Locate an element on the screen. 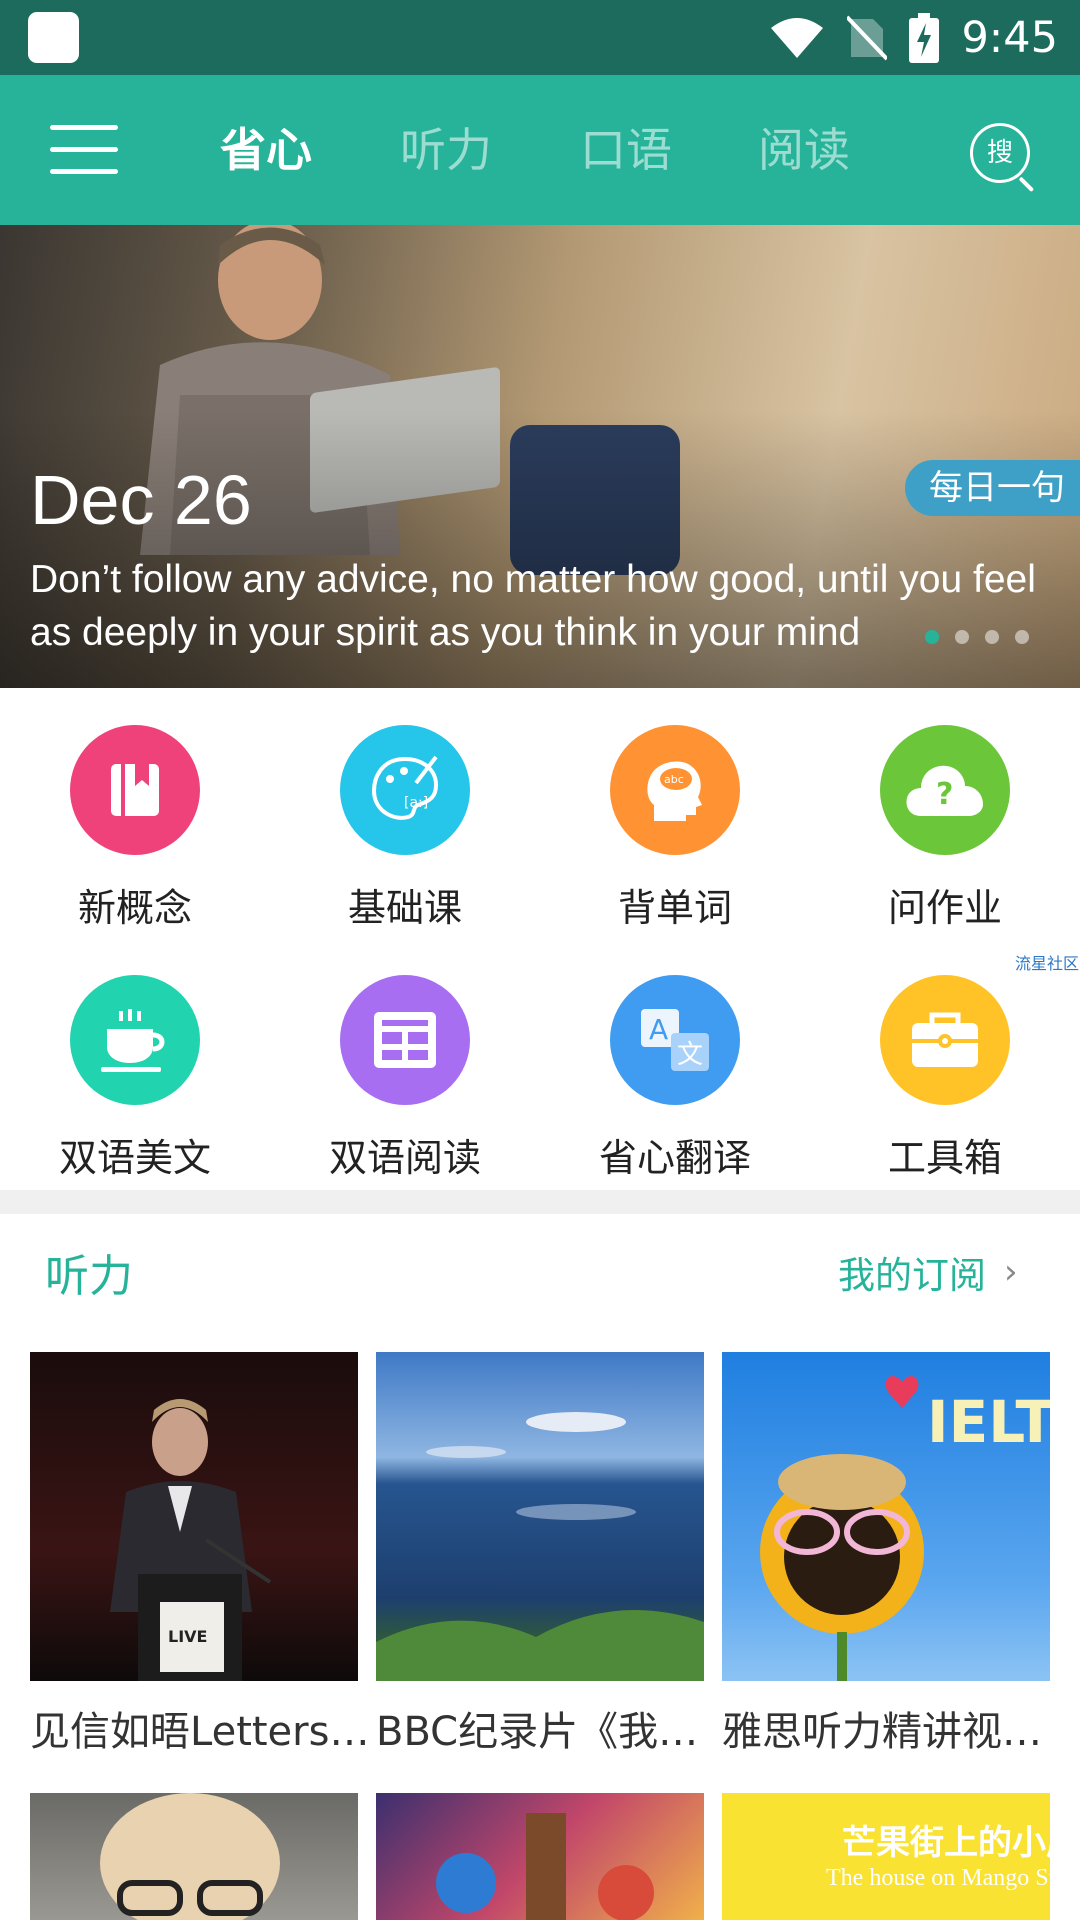 This screenshot has width=1080, height=1920. daily-sentence-badge: 每日一句 is located at coordinates (992, 488).